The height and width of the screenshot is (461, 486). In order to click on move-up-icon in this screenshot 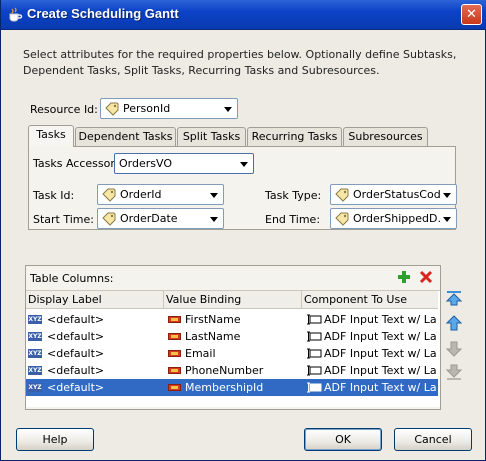, I will do `click(454, 323)`.